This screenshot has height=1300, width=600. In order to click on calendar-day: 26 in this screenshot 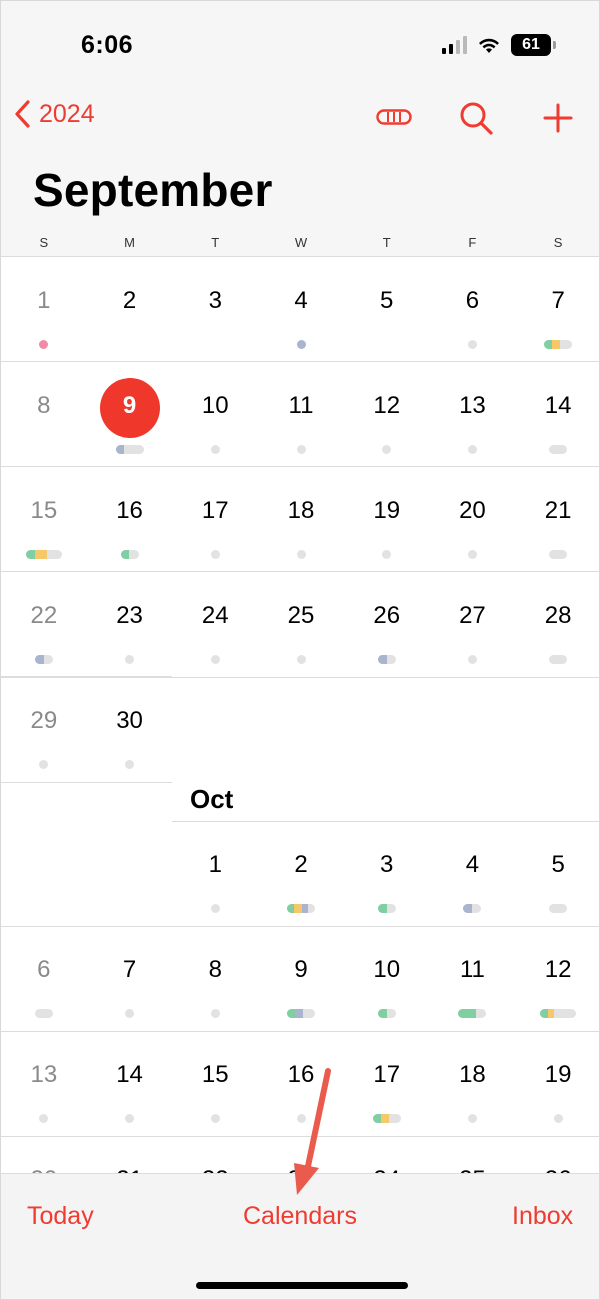, I will do `click(387, 616)`.